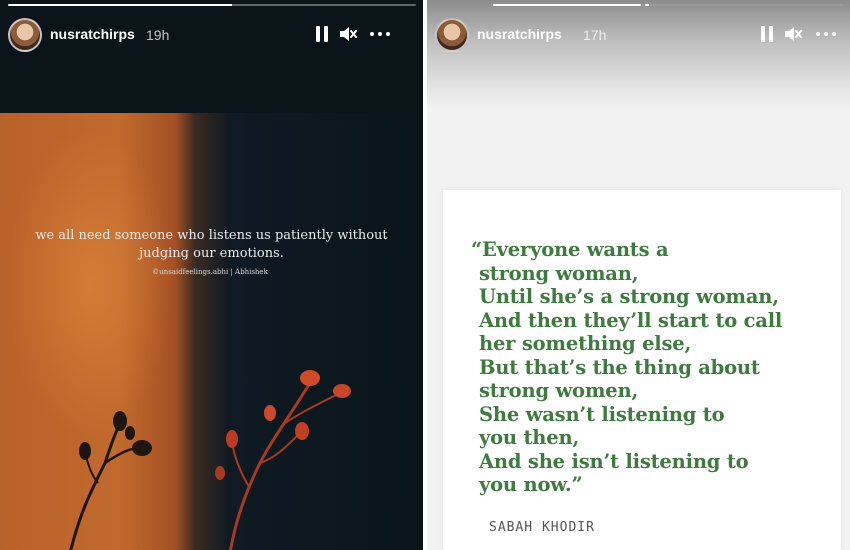 The height and width of the screenshot is (550, 850). Describe the element at coordinates (629, 296) in the screenshot. I see `quote-line: Until she’s a strong woman,` at that location.